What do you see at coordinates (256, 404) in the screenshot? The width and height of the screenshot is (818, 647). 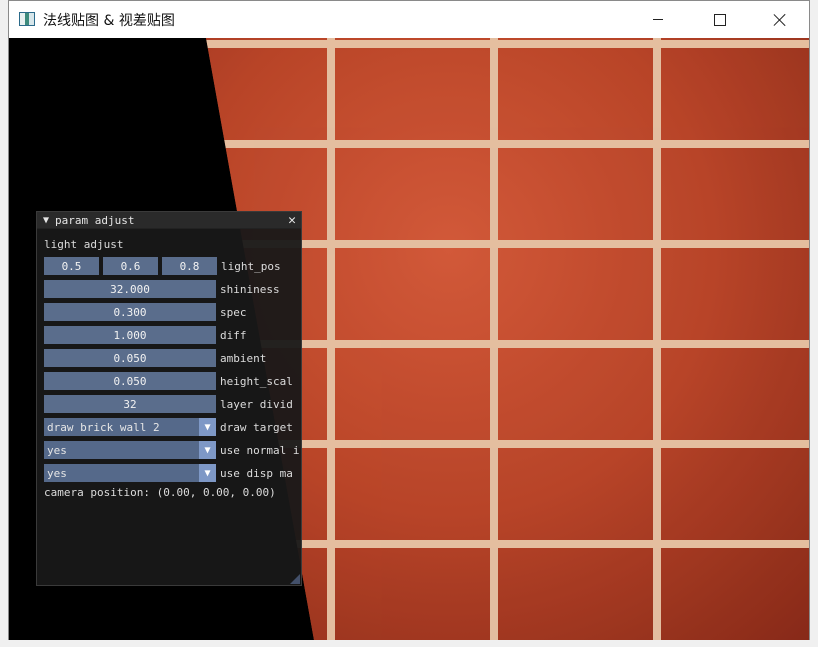 I see `layer-divide-label: layer divid` at bounding box center [256, 404].